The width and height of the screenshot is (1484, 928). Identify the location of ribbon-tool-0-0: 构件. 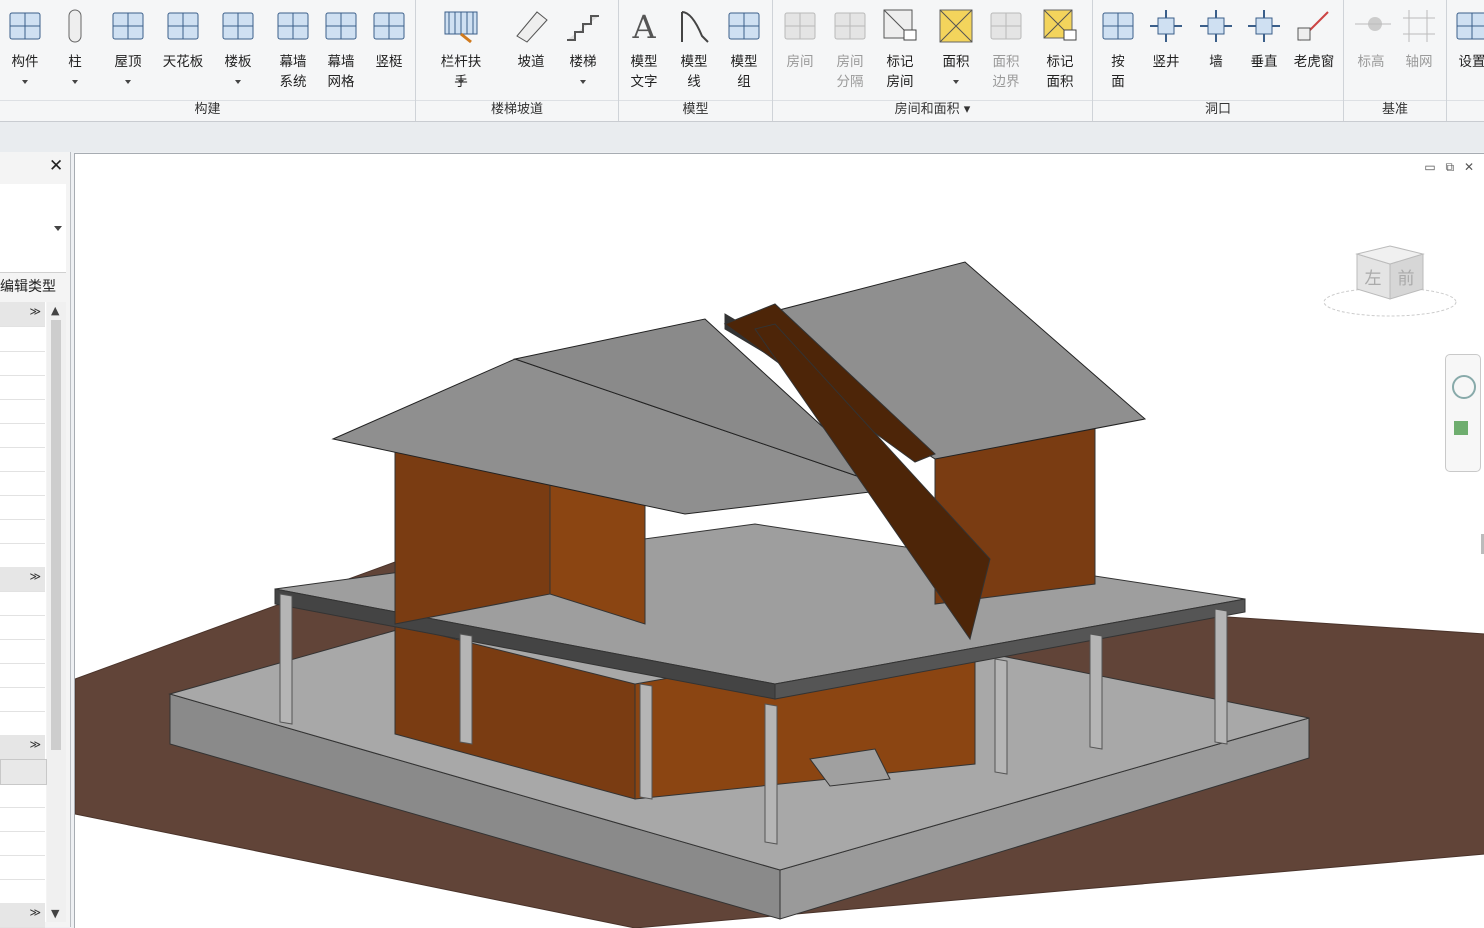
(25, 50).